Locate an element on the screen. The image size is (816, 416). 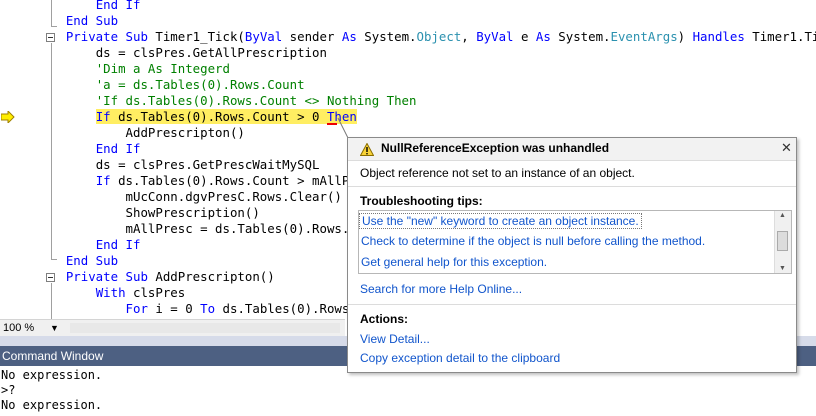
tips-scrollbar: ▲ ▼ is located at coordinates (782, 242).